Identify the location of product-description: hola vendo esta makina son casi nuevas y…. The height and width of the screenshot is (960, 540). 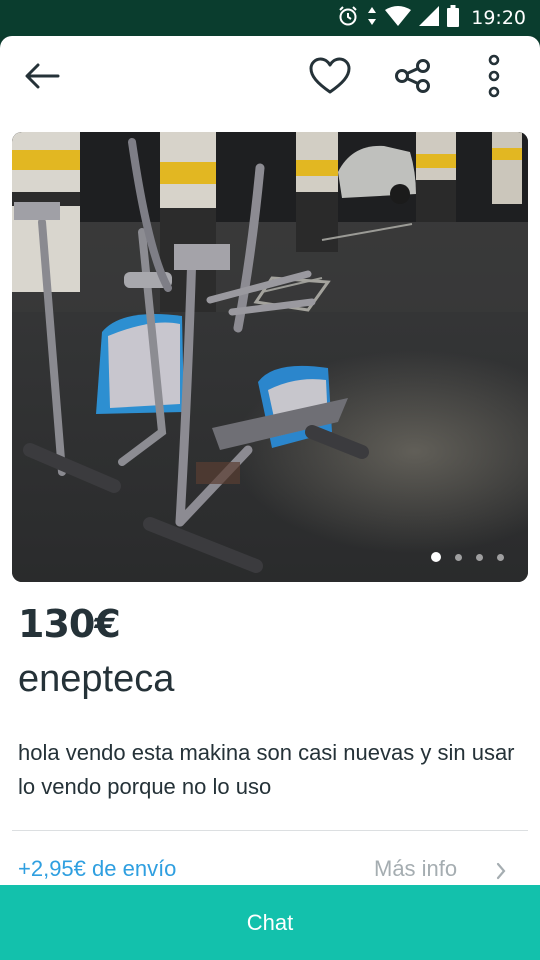
(266, 769).